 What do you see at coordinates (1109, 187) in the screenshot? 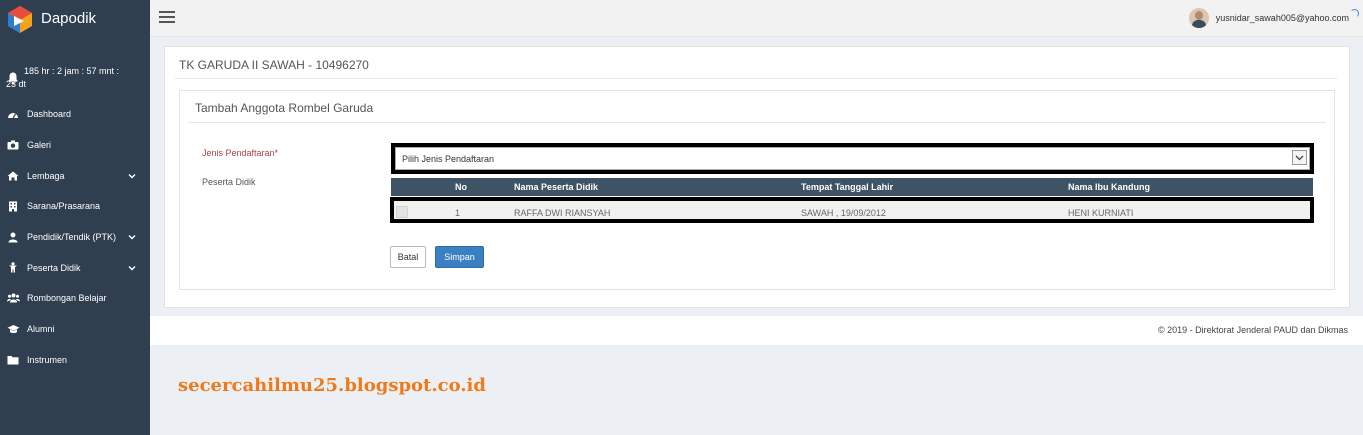
I see `col-header-ibu: Nama Ibu Kandung` at bounding box center [1109, 187].